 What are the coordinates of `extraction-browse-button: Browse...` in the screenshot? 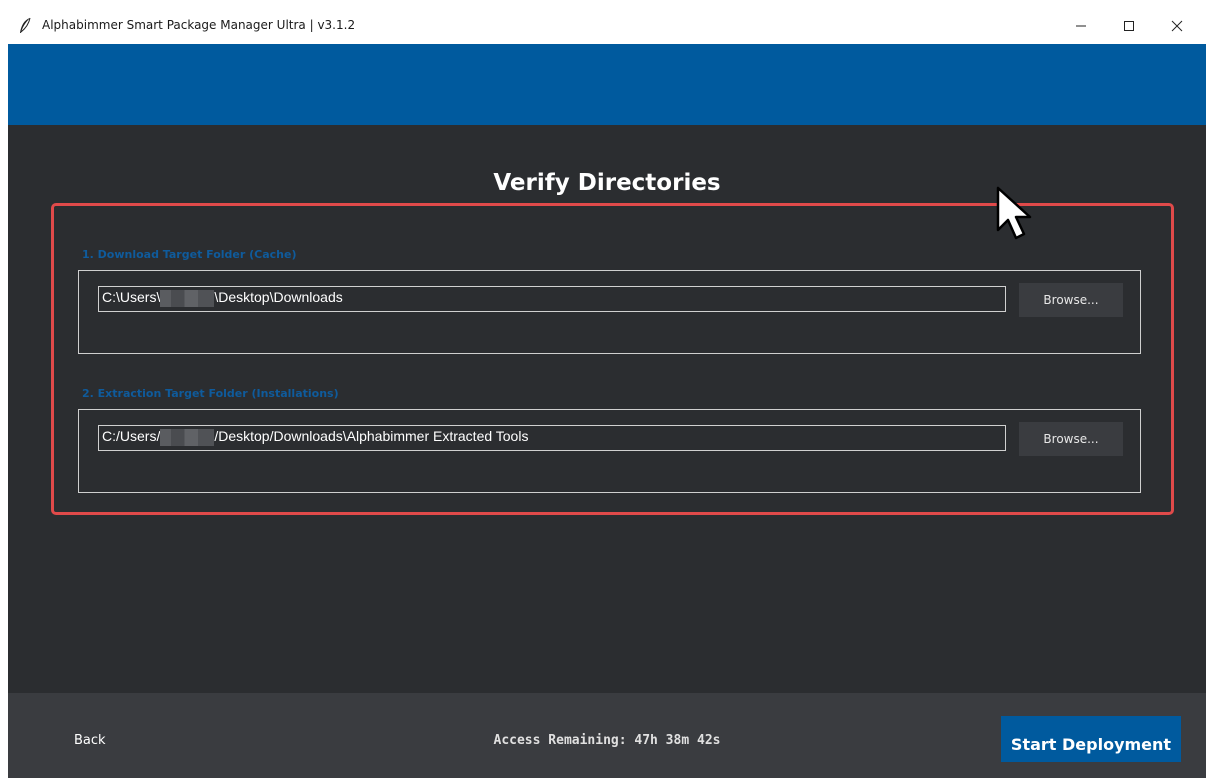 It's located at (1071, 439).